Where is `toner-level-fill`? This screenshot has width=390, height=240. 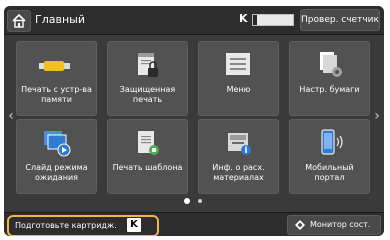
toner-level-fill is located at coordinates (255, 20).